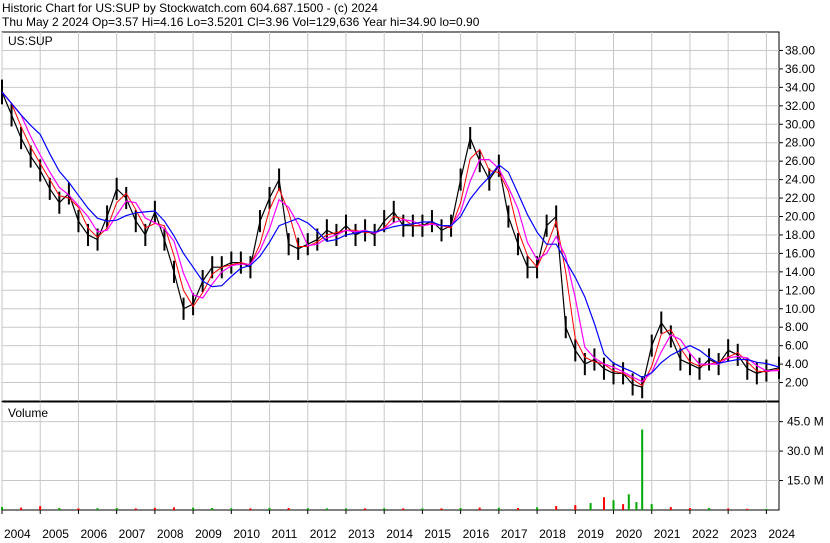 This screenshot has width=830, height=543. Describe the element at coordinates (800, 253) in the screenshot. I see `price-tick-label: 16.00` at that location.